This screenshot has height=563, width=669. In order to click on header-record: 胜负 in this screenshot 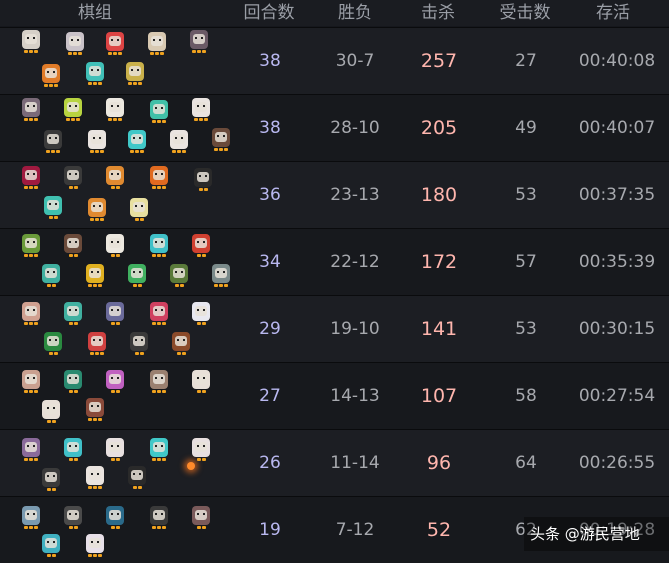, I will do `click(355, 13)`.